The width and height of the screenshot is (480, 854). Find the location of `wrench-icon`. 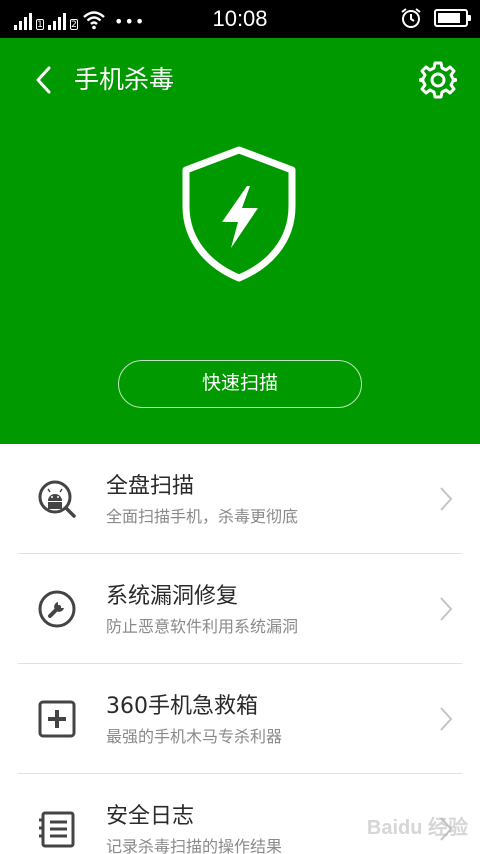

wrench-icon is located at coordinates (57, 609).